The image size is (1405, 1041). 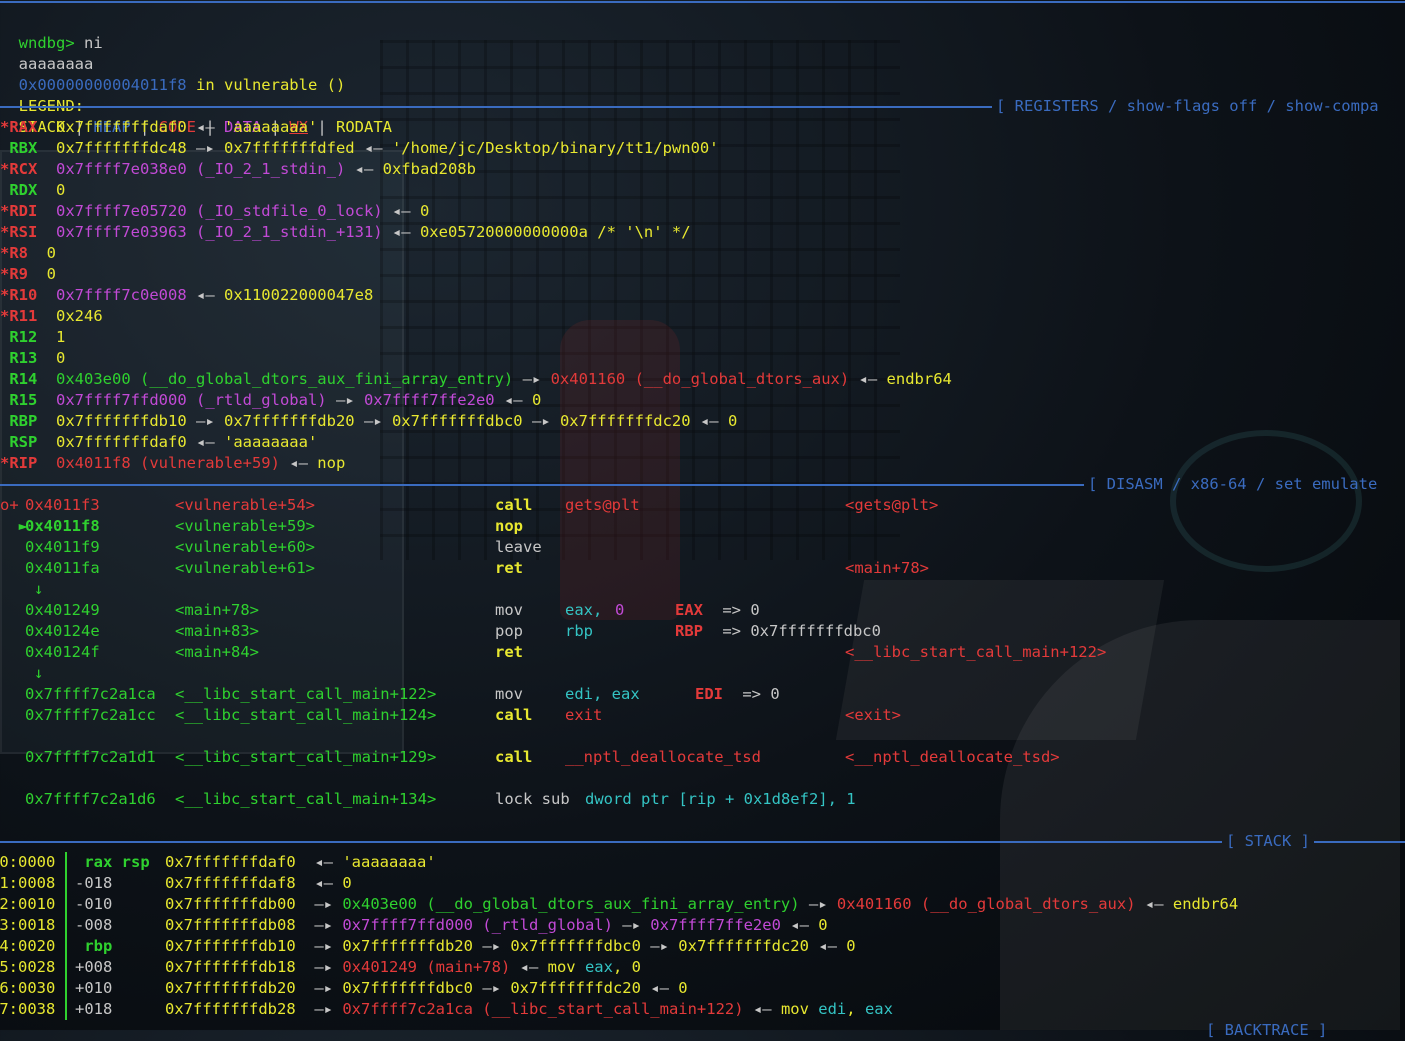 I want to click on register-row: *R10 0x7ffff7c0e008 ◂— 0x110022000047e8, so click(x=186, y=295).